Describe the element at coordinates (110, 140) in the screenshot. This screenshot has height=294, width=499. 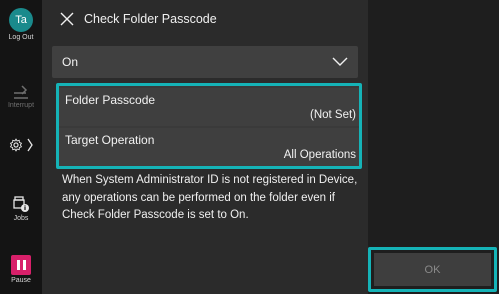
I see `target-operation-label: Target Operation` at that location.